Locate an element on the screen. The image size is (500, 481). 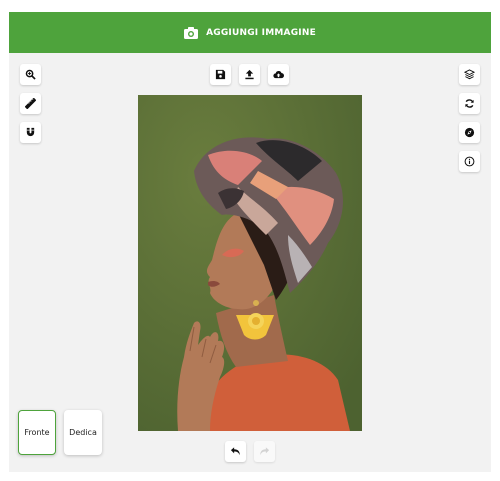
redo-icon is located at coordinates (265, 451).